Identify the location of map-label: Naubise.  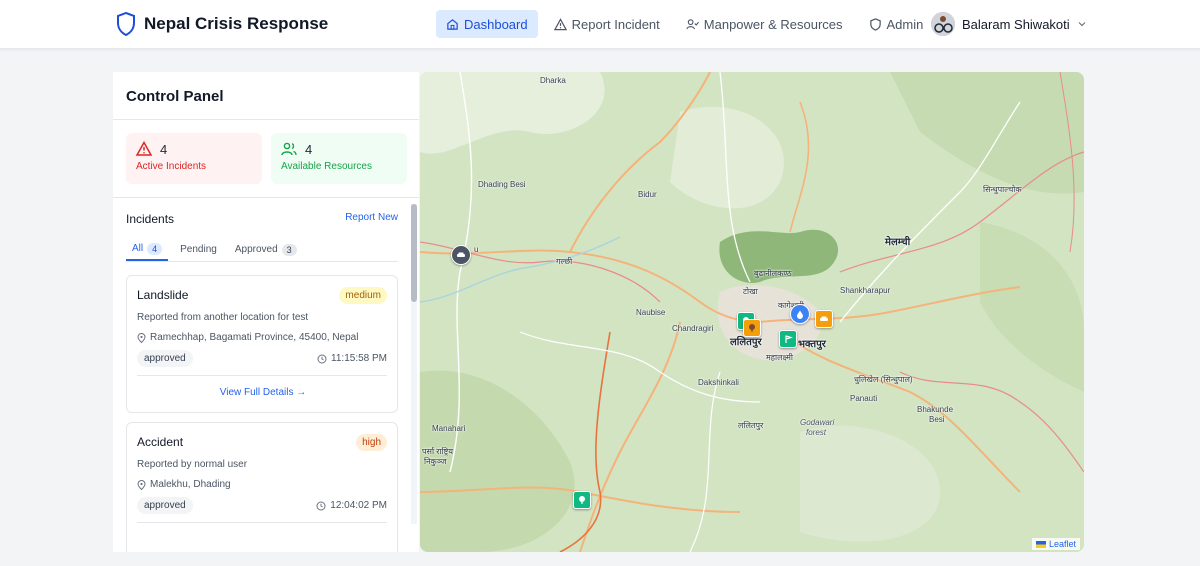
(651, 312).